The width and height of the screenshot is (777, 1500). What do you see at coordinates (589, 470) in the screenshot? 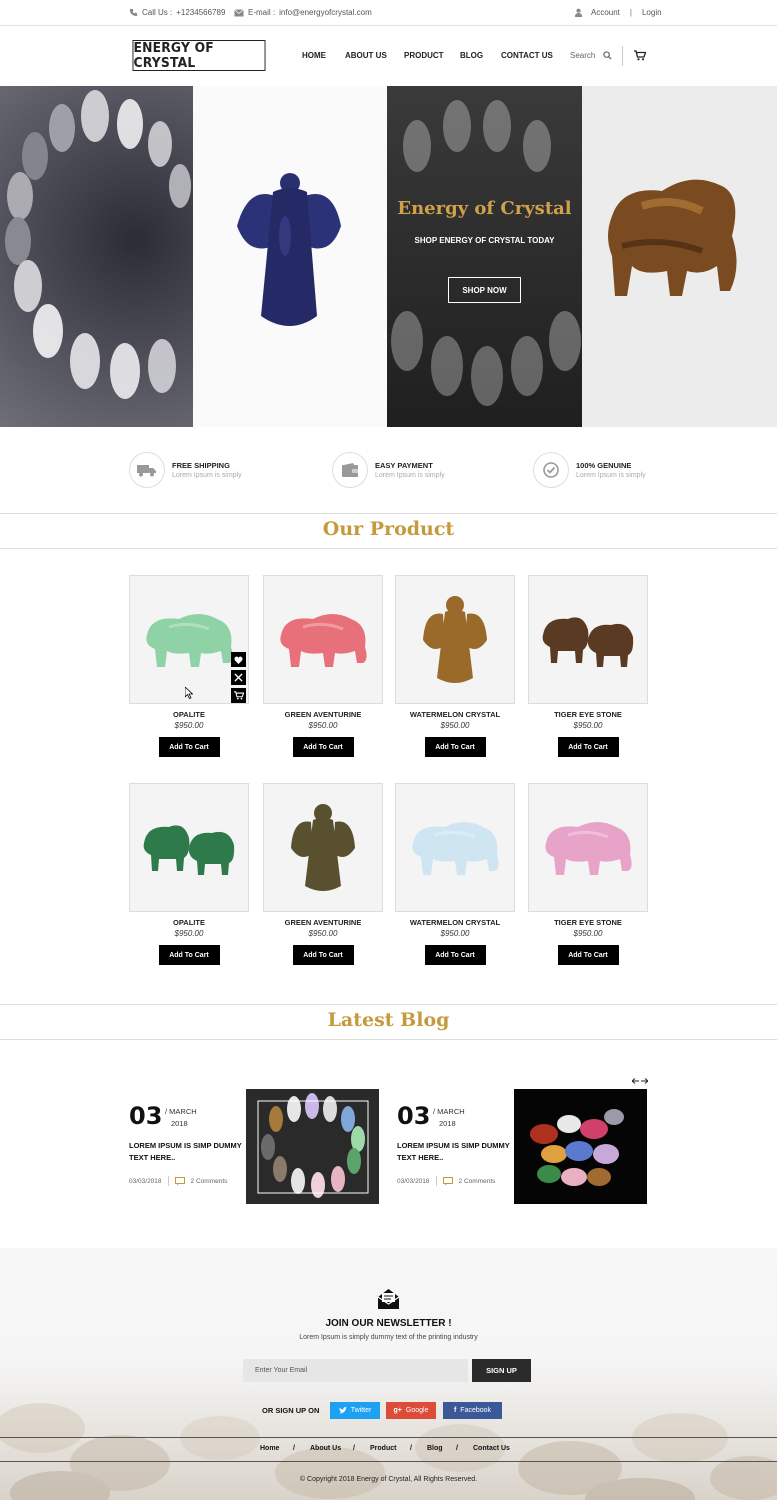
I see `feature-genuine: 100% GENUINE Lorem Ipsum is simply` at bounding box center [589, 470].